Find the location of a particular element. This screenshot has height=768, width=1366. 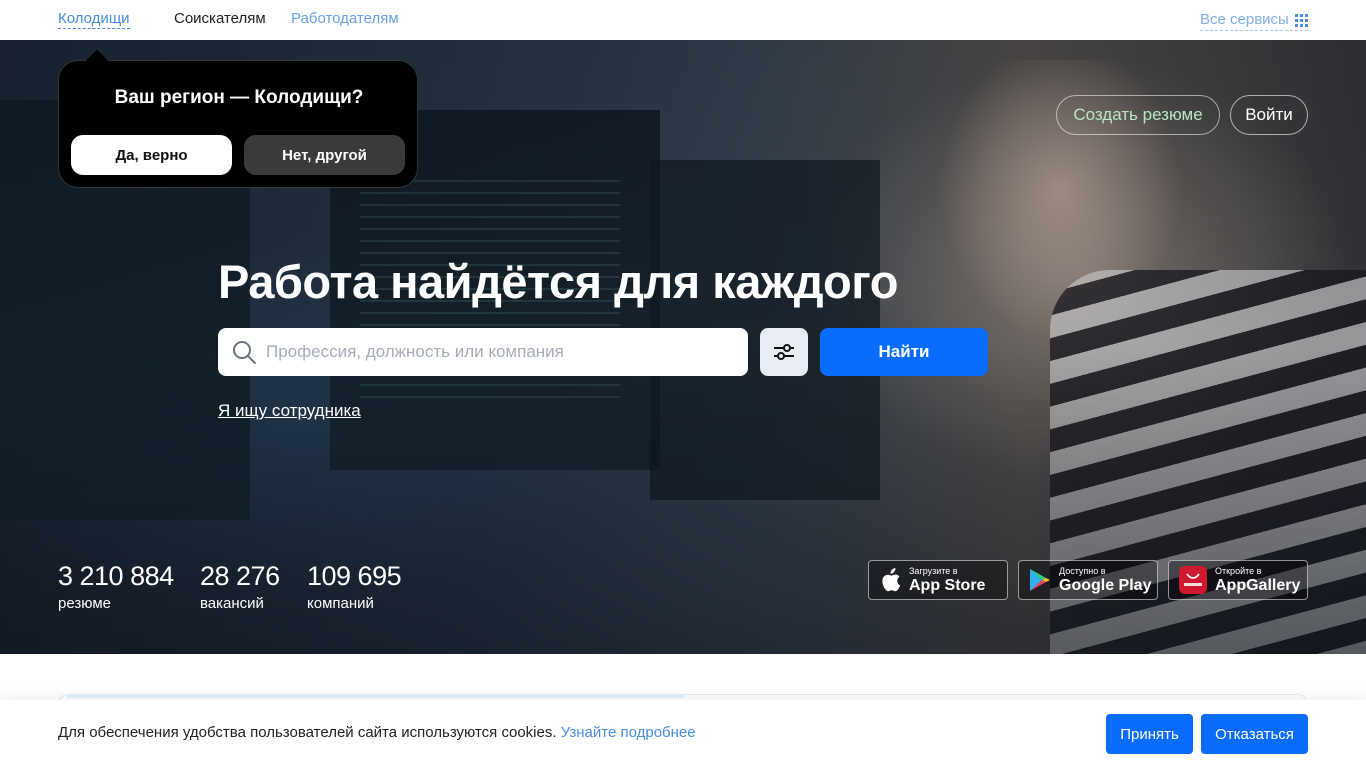

stat-label: вакансий is located at coordinates (232, 603).